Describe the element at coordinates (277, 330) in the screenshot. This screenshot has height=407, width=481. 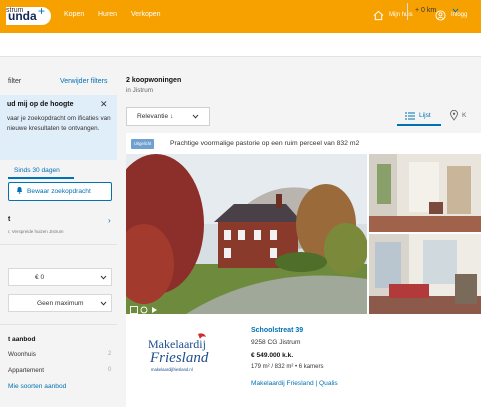
I see `listing-street-link: Schoolstreat 39` at that location.